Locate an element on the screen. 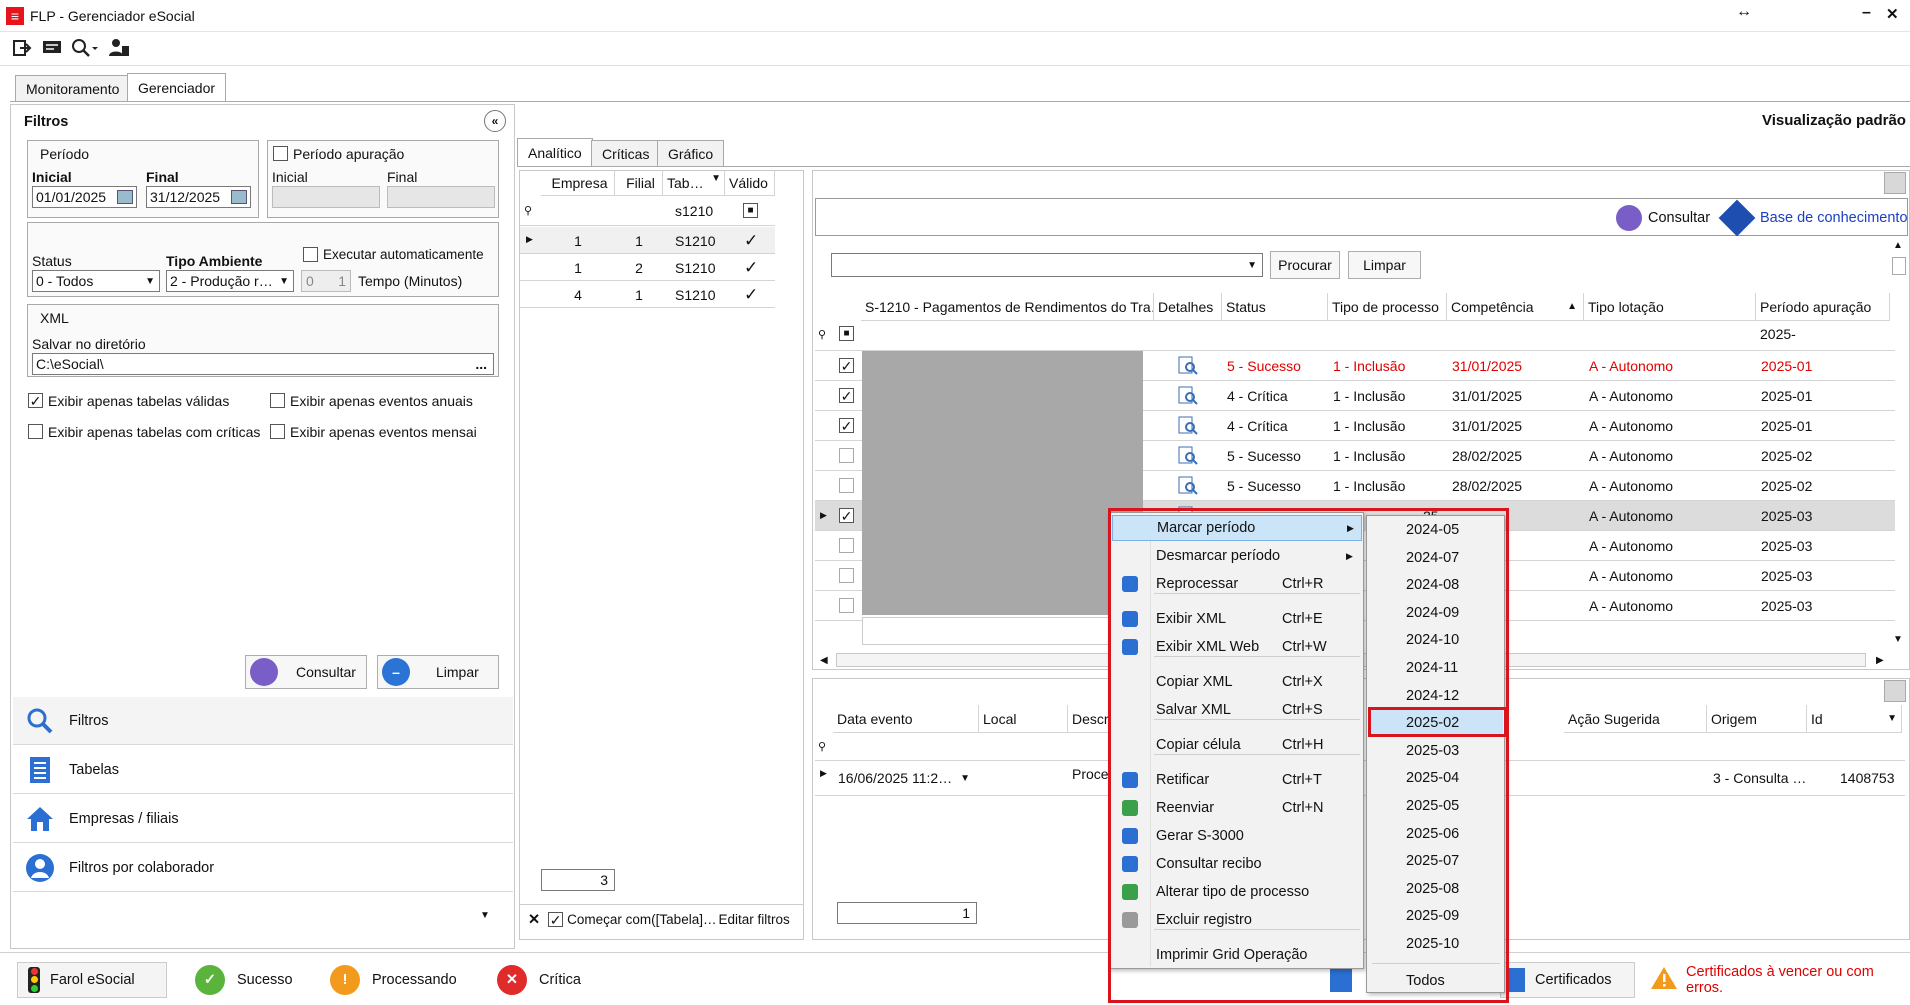 The width and height of the screenshot is (1910, 1005). valid-tables-checkbox: ✓ is located at coordinates (35, 400).